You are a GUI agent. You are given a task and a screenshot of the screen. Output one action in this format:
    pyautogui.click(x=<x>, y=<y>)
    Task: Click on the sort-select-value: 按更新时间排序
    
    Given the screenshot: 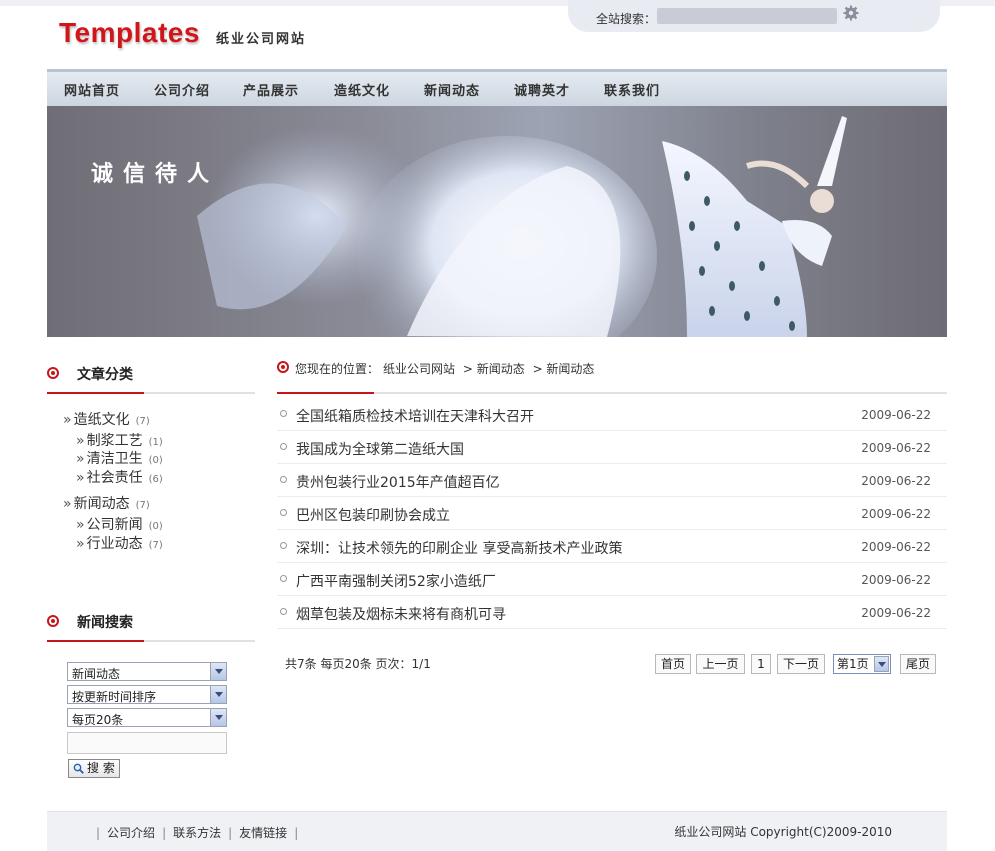 What is the action you would take?
    pyautogui.click(x=114, y=697)
    